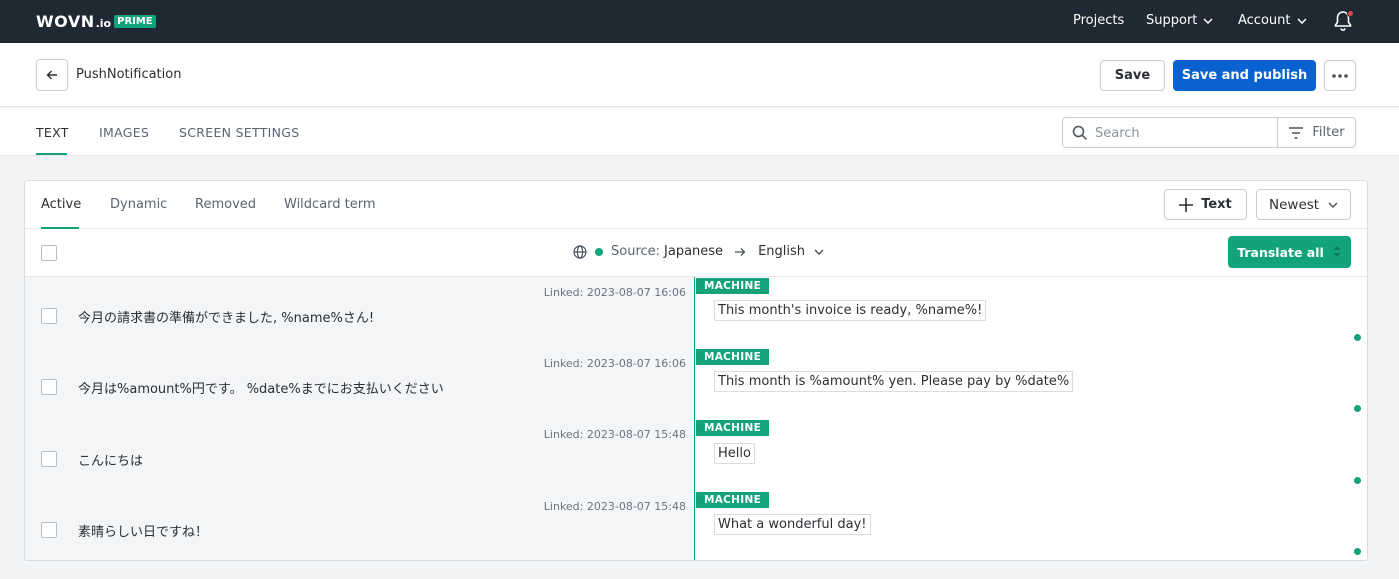 The height and width of the screenshot is (579, 1399). What do you see at coordinates (138, 204) in the screenshot?
I see `subtab-dynamic: Dynamic` at bounding box center [138, 204].